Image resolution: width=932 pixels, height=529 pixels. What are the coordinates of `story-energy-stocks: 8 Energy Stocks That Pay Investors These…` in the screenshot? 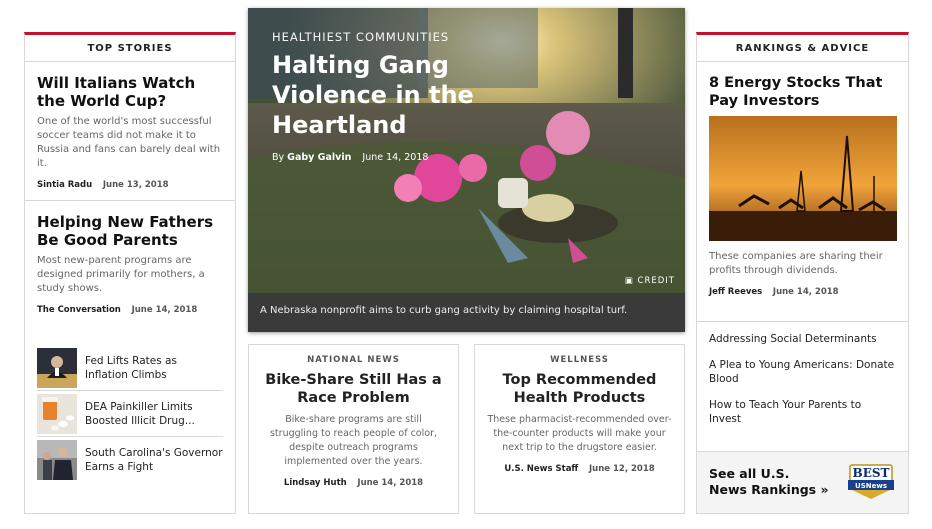 It's located at (802, 191).